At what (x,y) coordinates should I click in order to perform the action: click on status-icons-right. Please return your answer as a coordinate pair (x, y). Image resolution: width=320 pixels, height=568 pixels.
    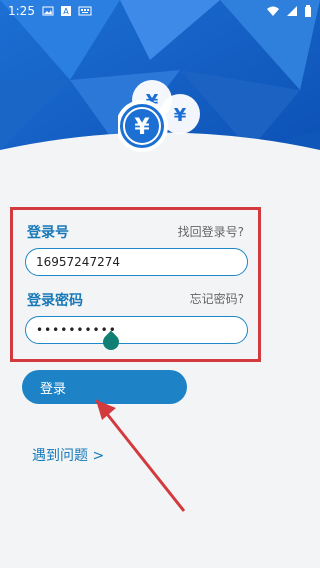
    Looking at the image, I should click on (289, 12).